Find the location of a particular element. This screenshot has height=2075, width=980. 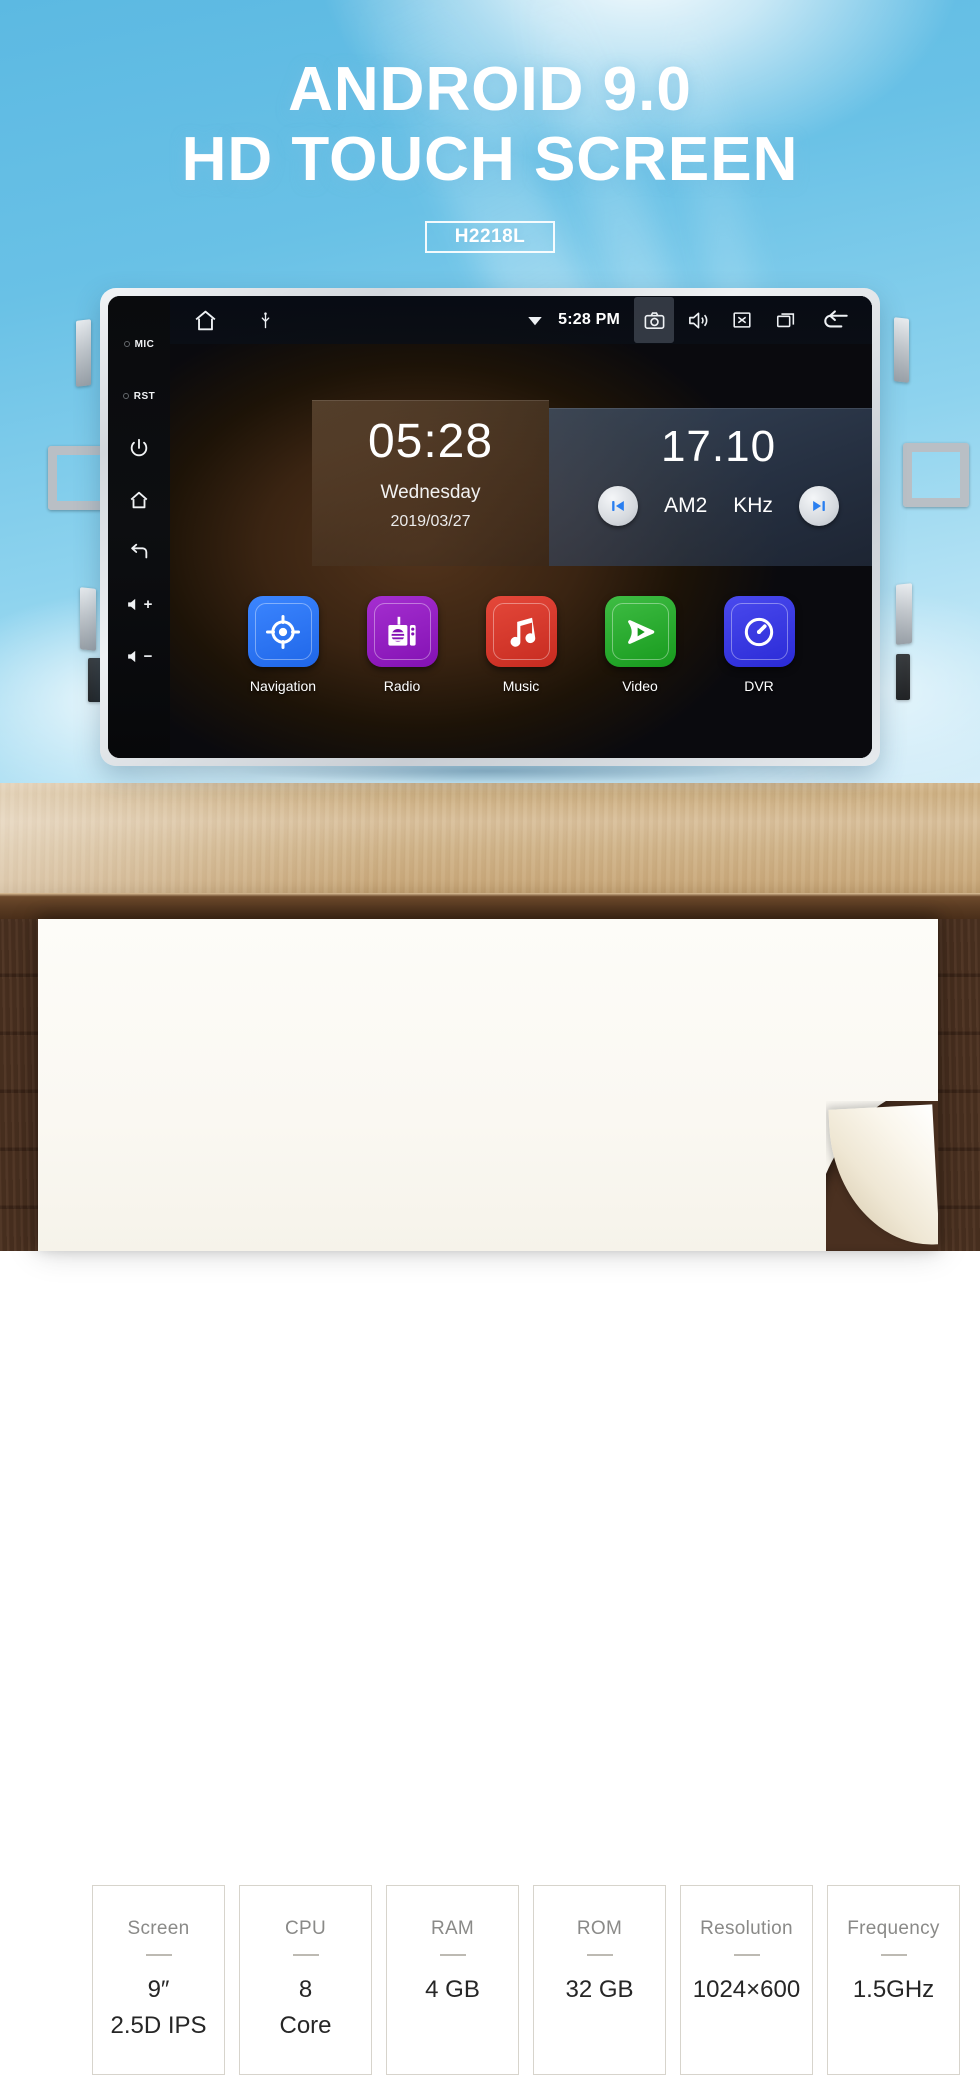

spec-value: 8 Core is located at coordinates (305, 2007).